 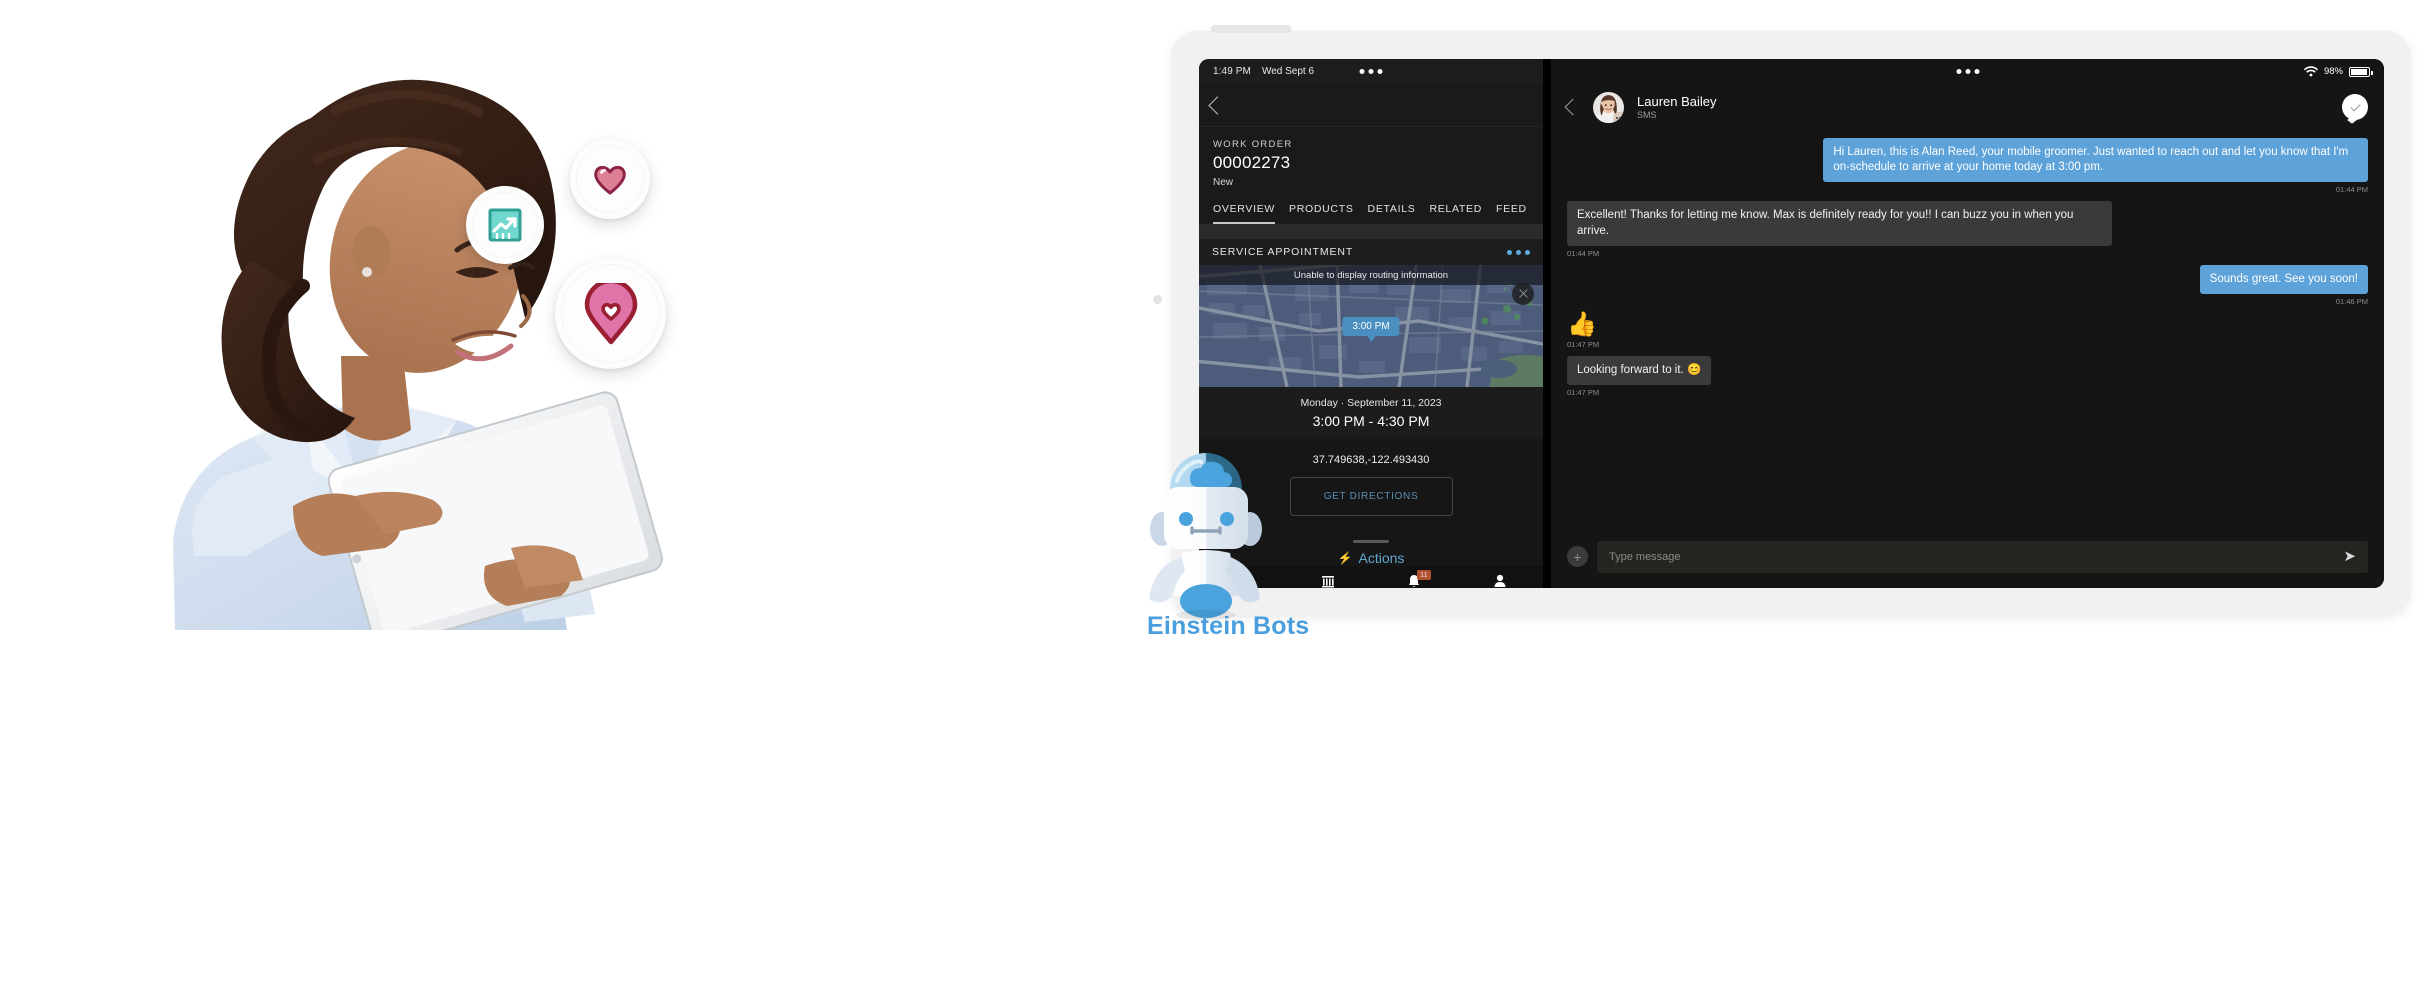 I want to click on app-nav-row, so click(x=1371, y=105).